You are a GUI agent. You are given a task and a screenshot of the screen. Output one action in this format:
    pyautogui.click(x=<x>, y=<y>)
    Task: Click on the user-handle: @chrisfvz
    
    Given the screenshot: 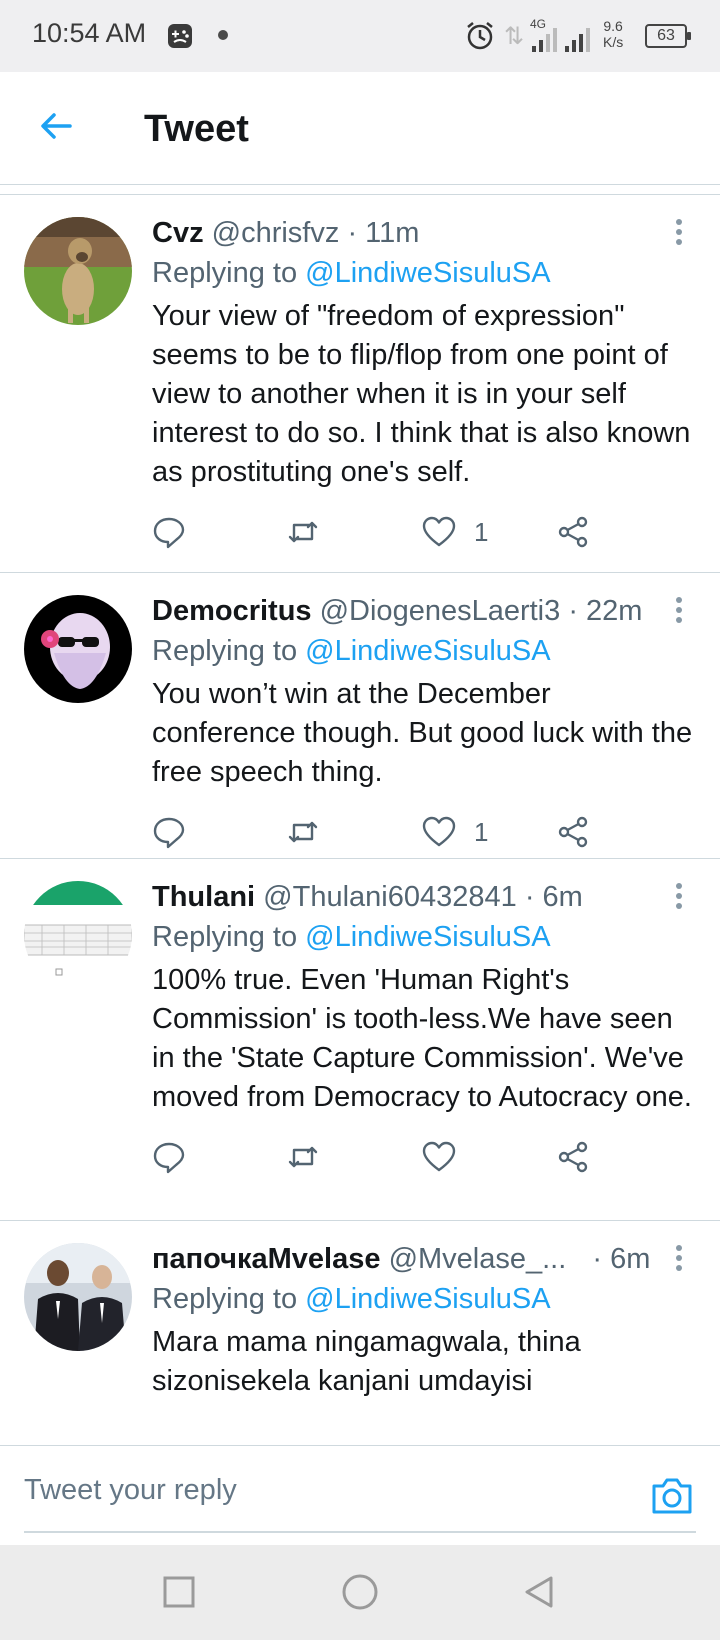 What is the action you would take?
    pyautogui.click(x=276, y=233)
    